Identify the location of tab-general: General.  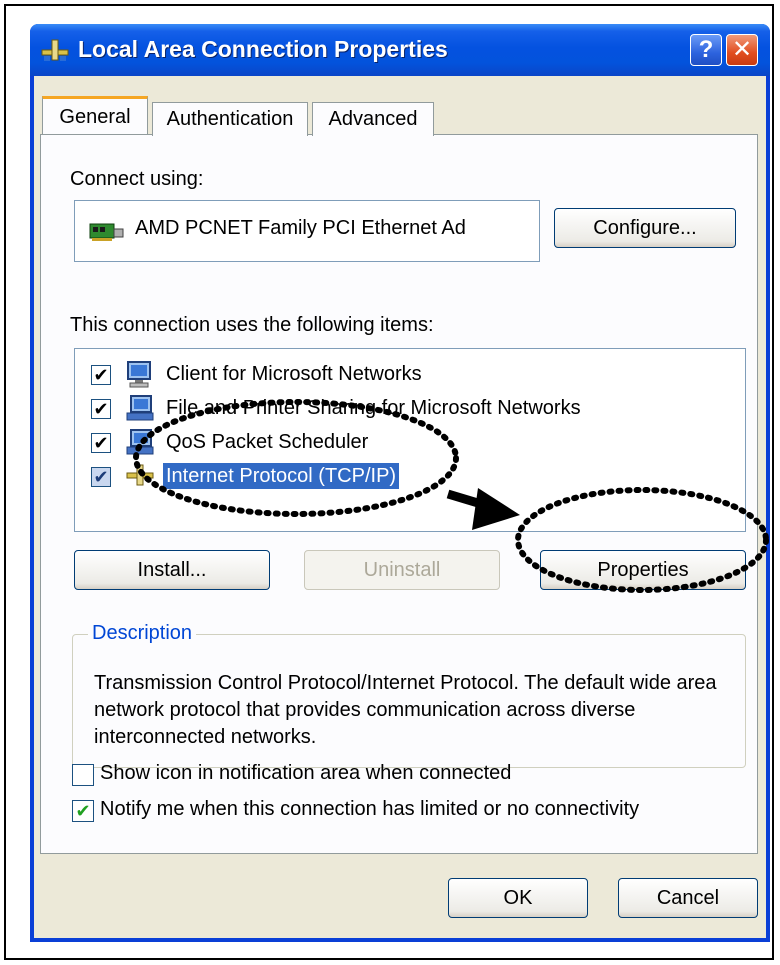
(95, 115).